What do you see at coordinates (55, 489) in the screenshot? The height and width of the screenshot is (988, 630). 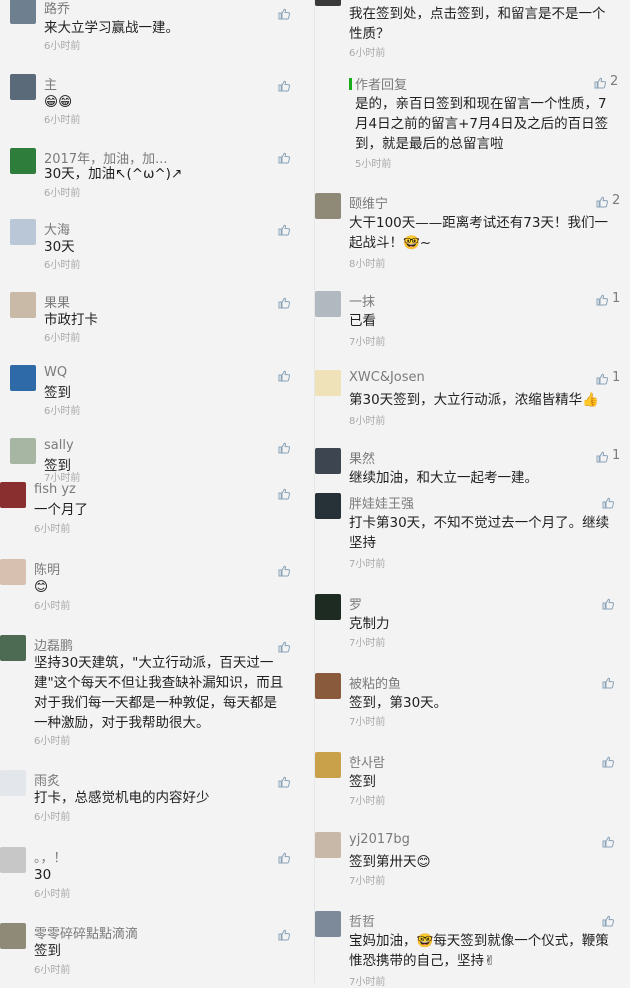 I see `commenter-name: fish yz` at bounding box center [55, 489].